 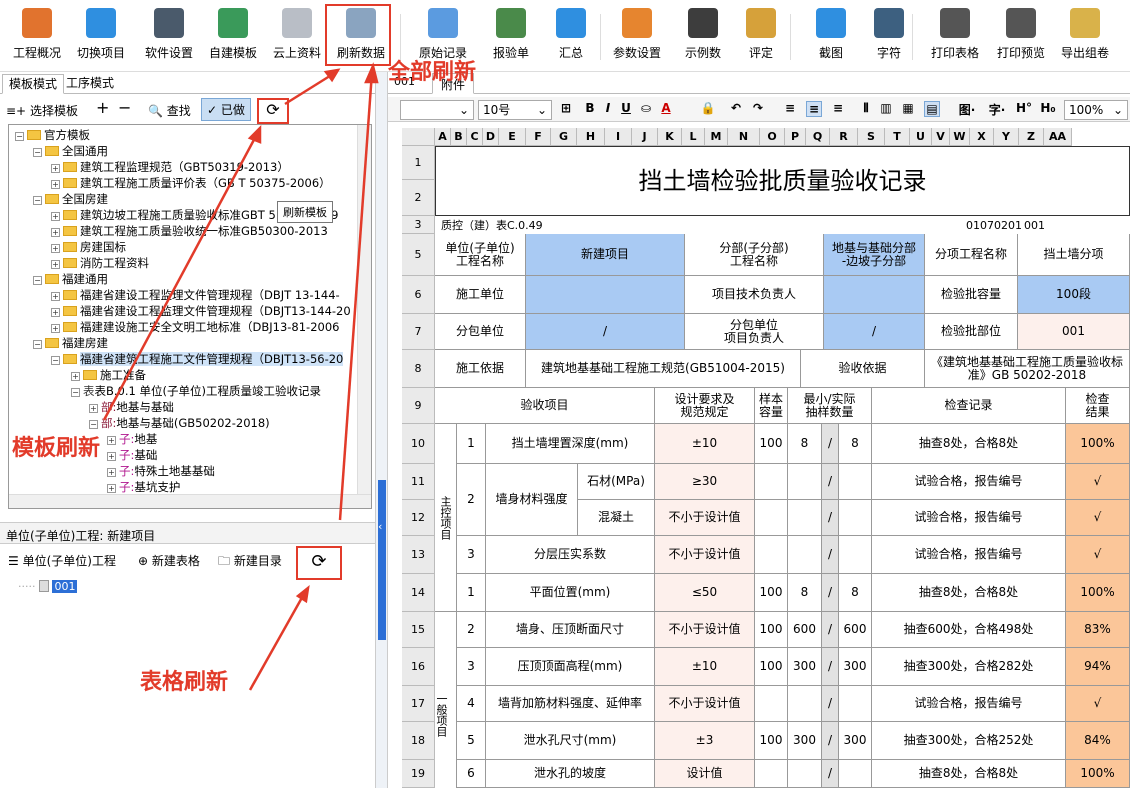 I want to click on refresh-data-highlight, so click(x=358, y=35).